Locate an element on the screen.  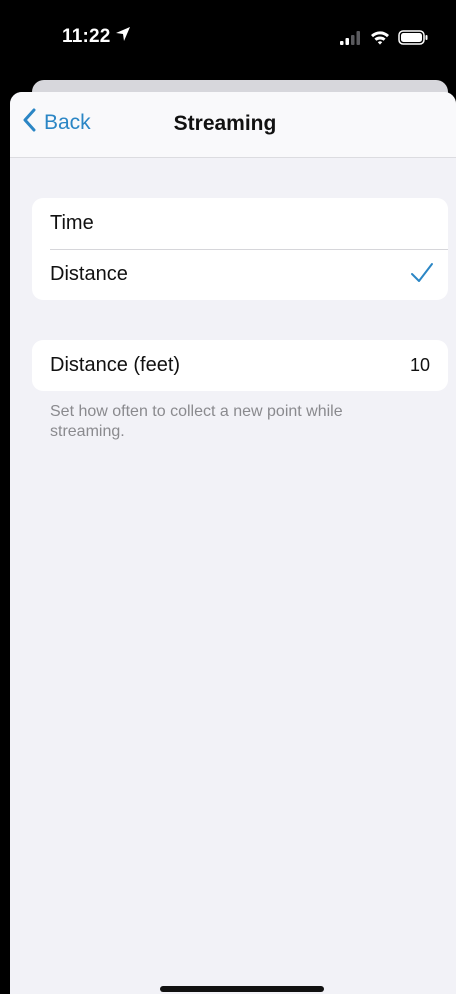
battery-icon is located at coordinates (413, 40).